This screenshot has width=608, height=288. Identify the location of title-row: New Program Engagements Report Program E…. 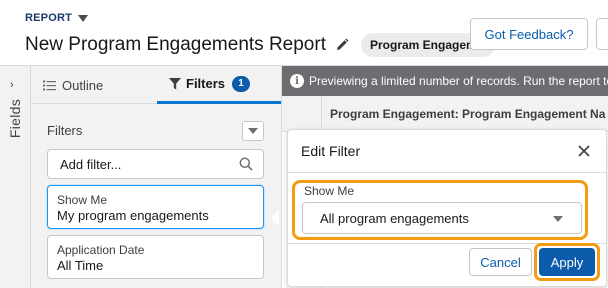
(260, 45).